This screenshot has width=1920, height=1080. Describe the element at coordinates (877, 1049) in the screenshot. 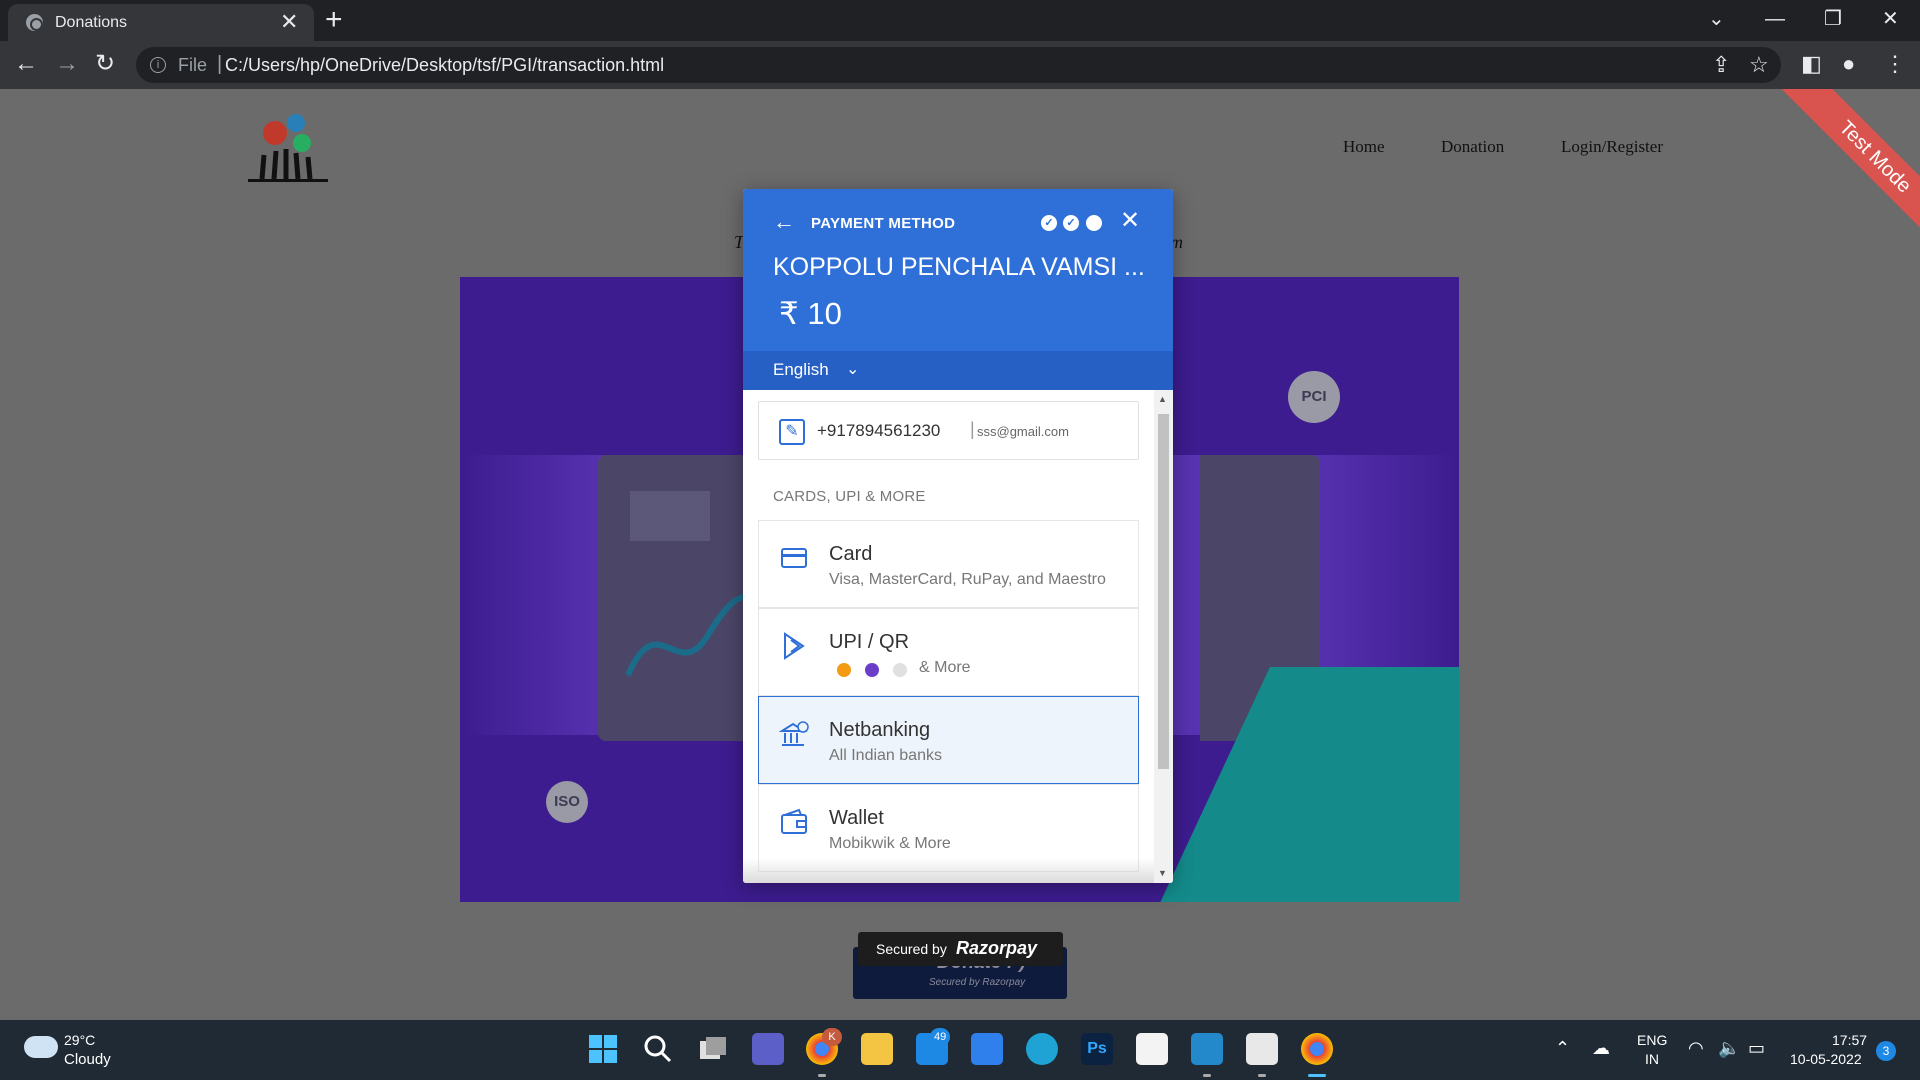

I see `file-explorer-icon` at that location.